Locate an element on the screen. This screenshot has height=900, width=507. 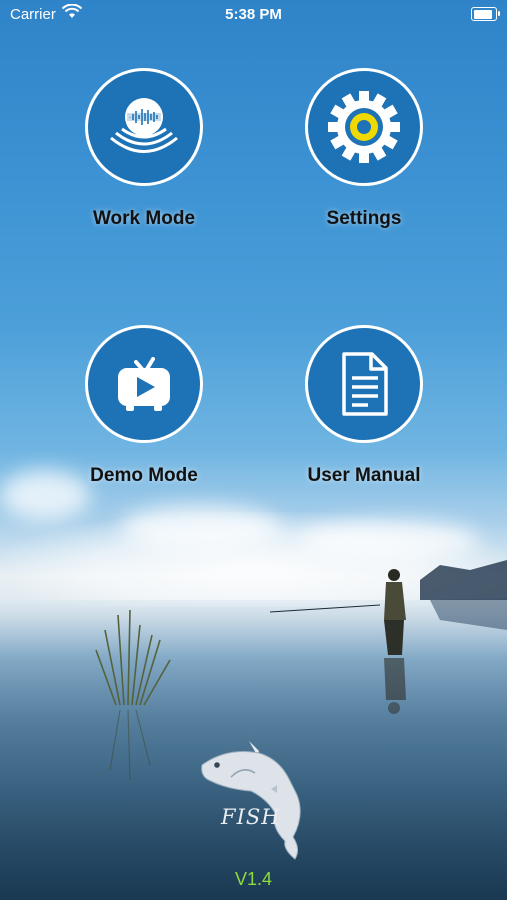
user-manual-button: User Manual is located at coordinates (364, 406).